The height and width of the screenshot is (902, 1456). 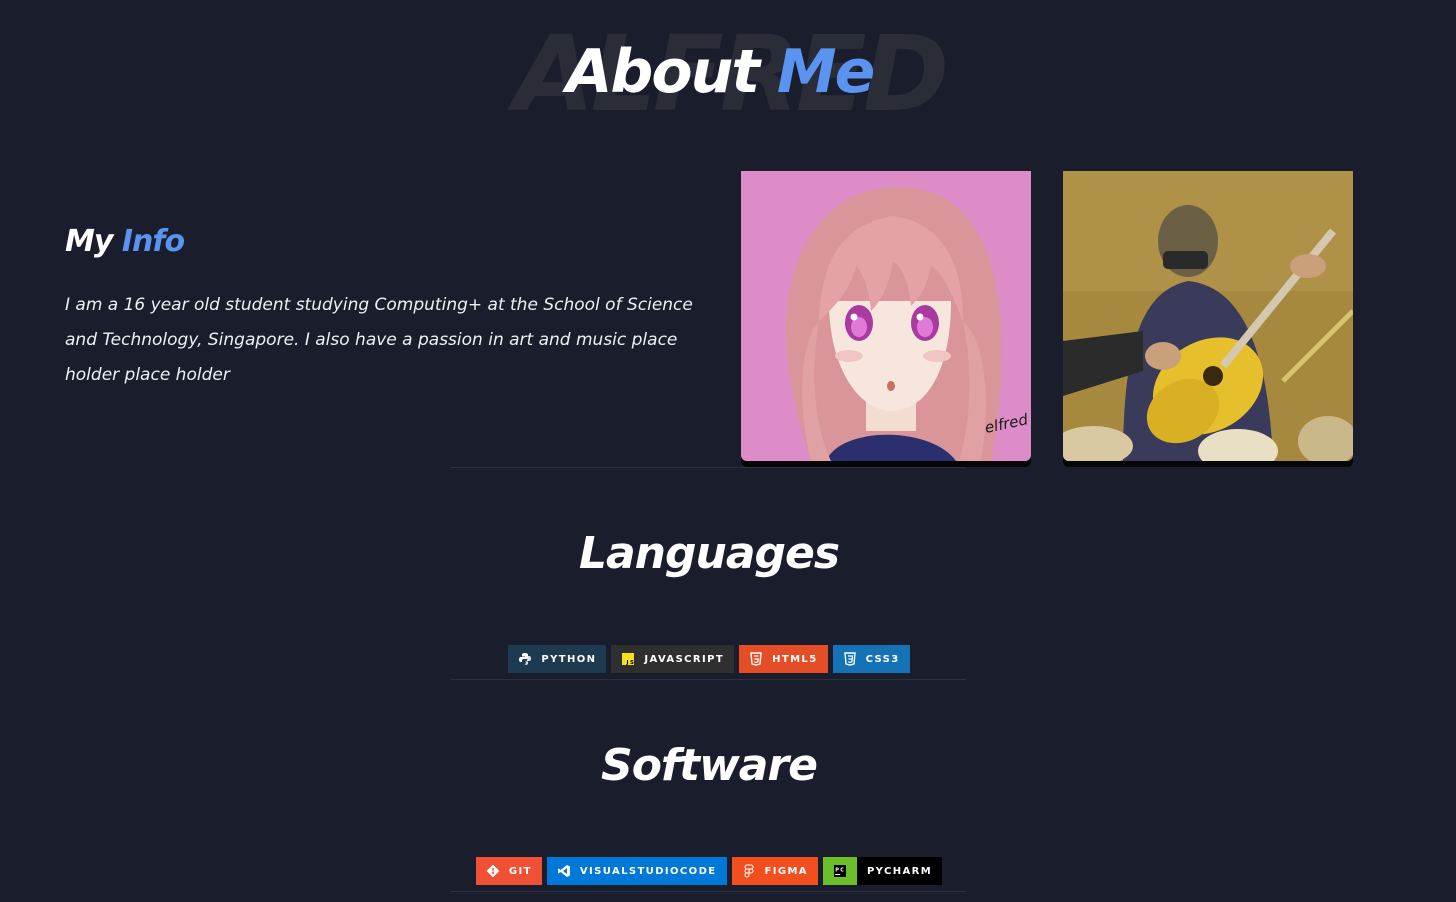 I want to click on pycharm-icon: PC, so click(x=839, y=871).